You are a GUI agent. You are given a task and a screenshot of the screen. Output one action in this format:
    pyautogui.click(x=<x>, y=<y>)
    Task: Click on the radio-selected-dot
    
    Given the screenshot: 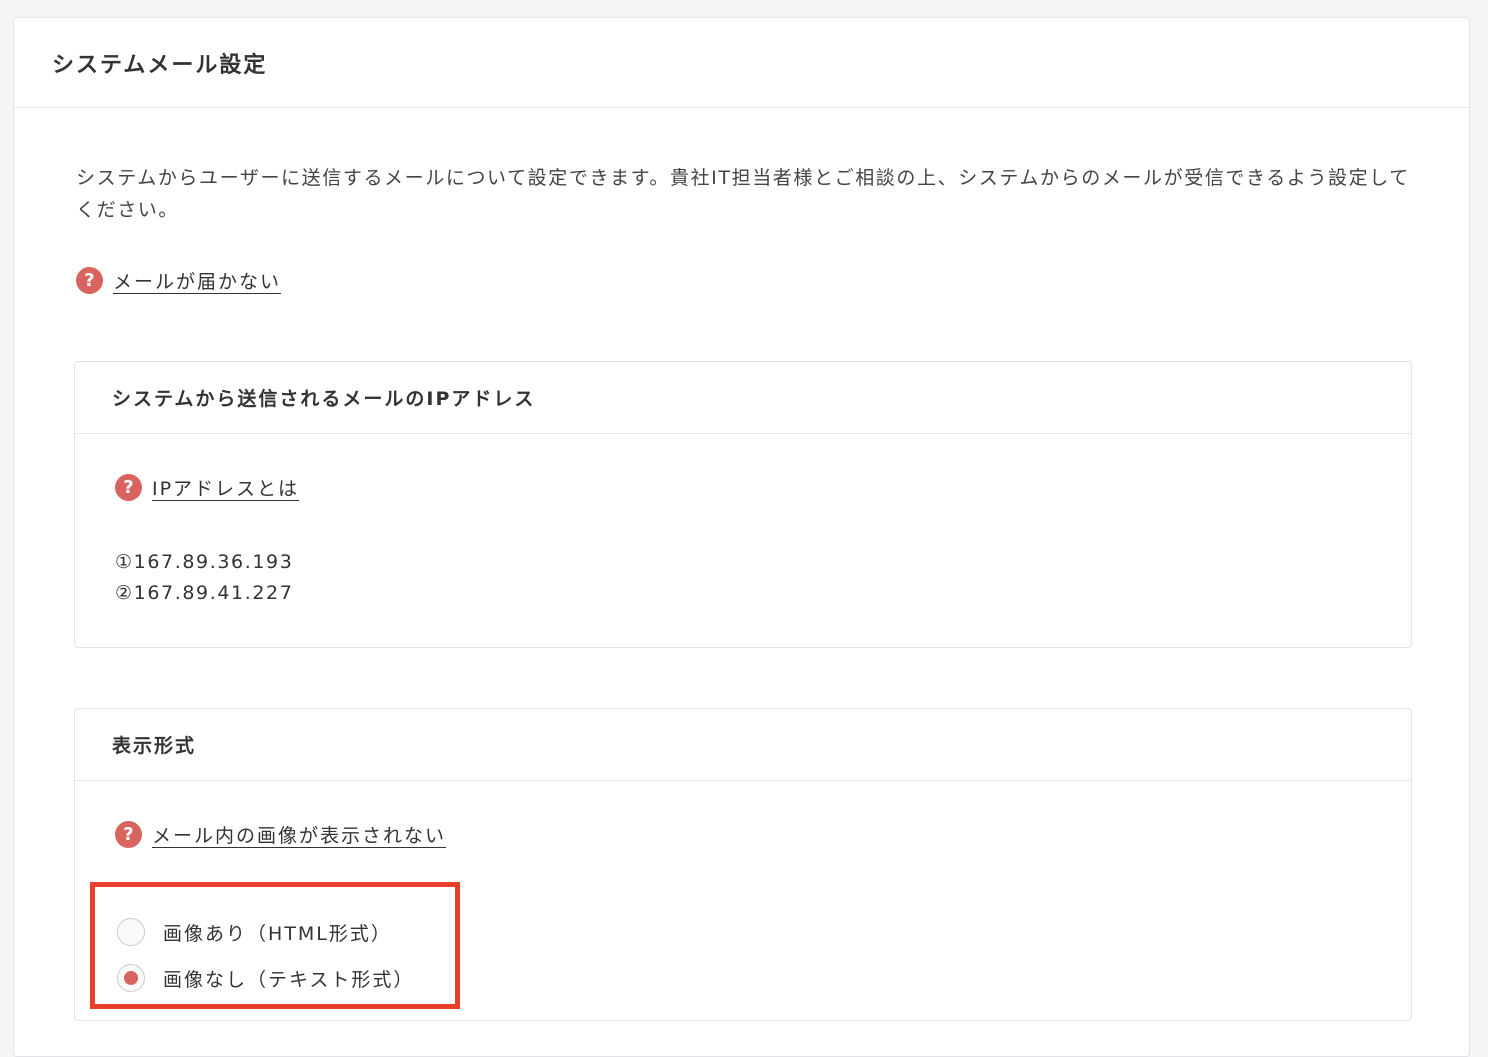 What is the action you would take?
    pyautogui.click(x=131, y=978)
    